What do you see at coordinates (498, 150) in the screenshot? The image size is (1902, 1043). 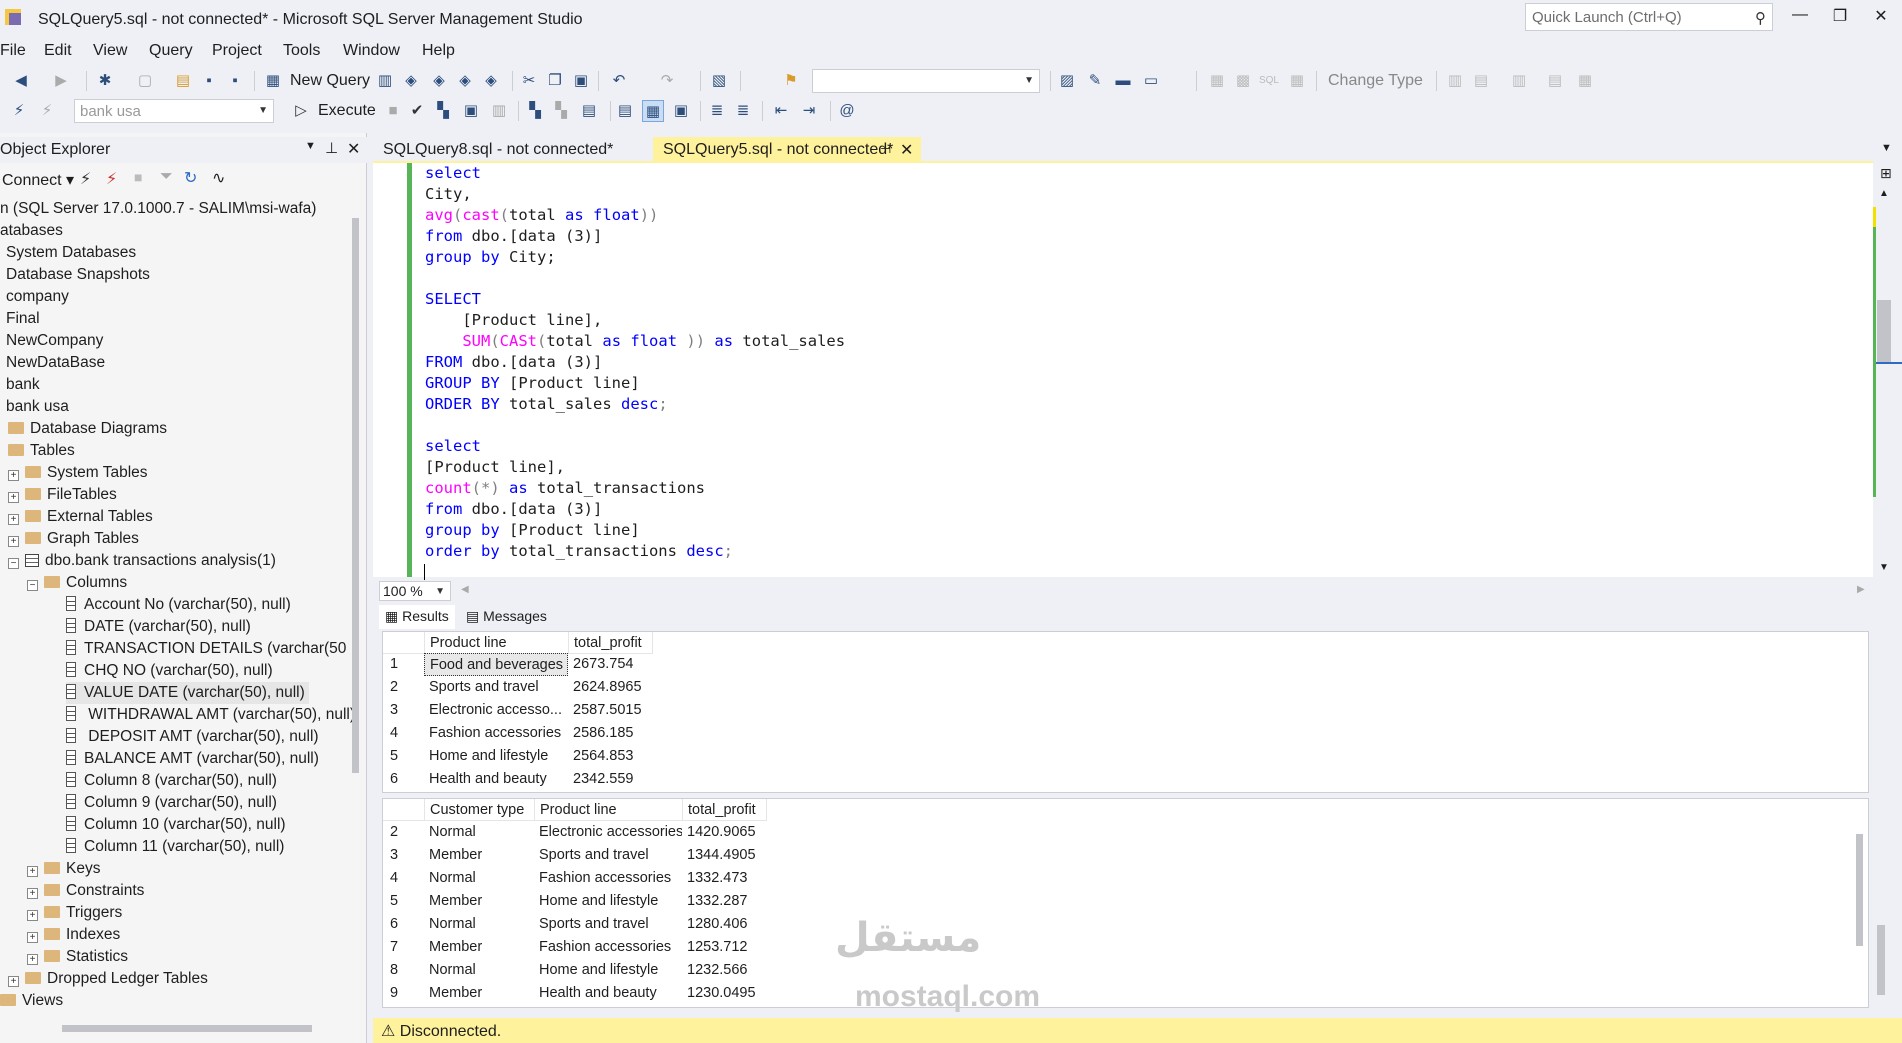 I see `tab-sqlquery8: SQLQuery8.sql - not connected*` at bounding box center [498, 150].